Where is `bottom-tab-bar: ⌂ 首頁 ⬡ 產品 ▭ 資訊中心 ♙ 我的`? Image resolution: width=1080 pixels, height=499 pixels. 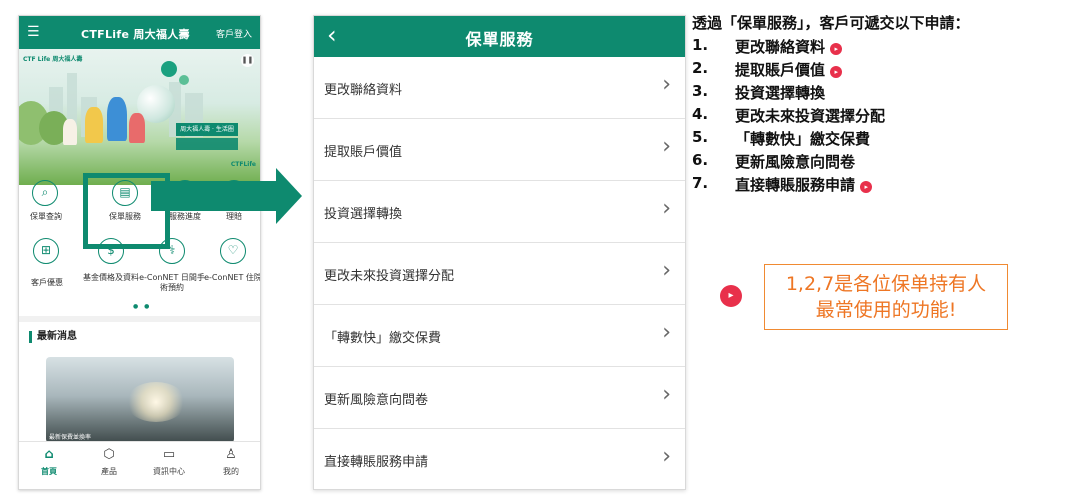
bottom-tab-bar: ⌂ 首頁 ⬡ 產品 ▭ 資訊中心 ♙ 我的 is located at coordinates (139, 465).